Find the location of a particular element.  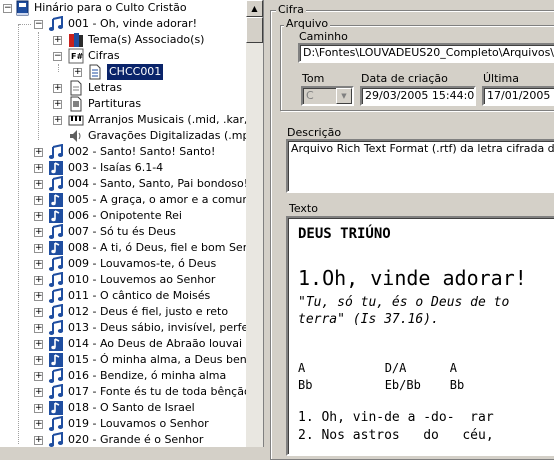

tree-label: Gravações Digitalizadas (.mp3, .w is located at coordinates (176, 135).